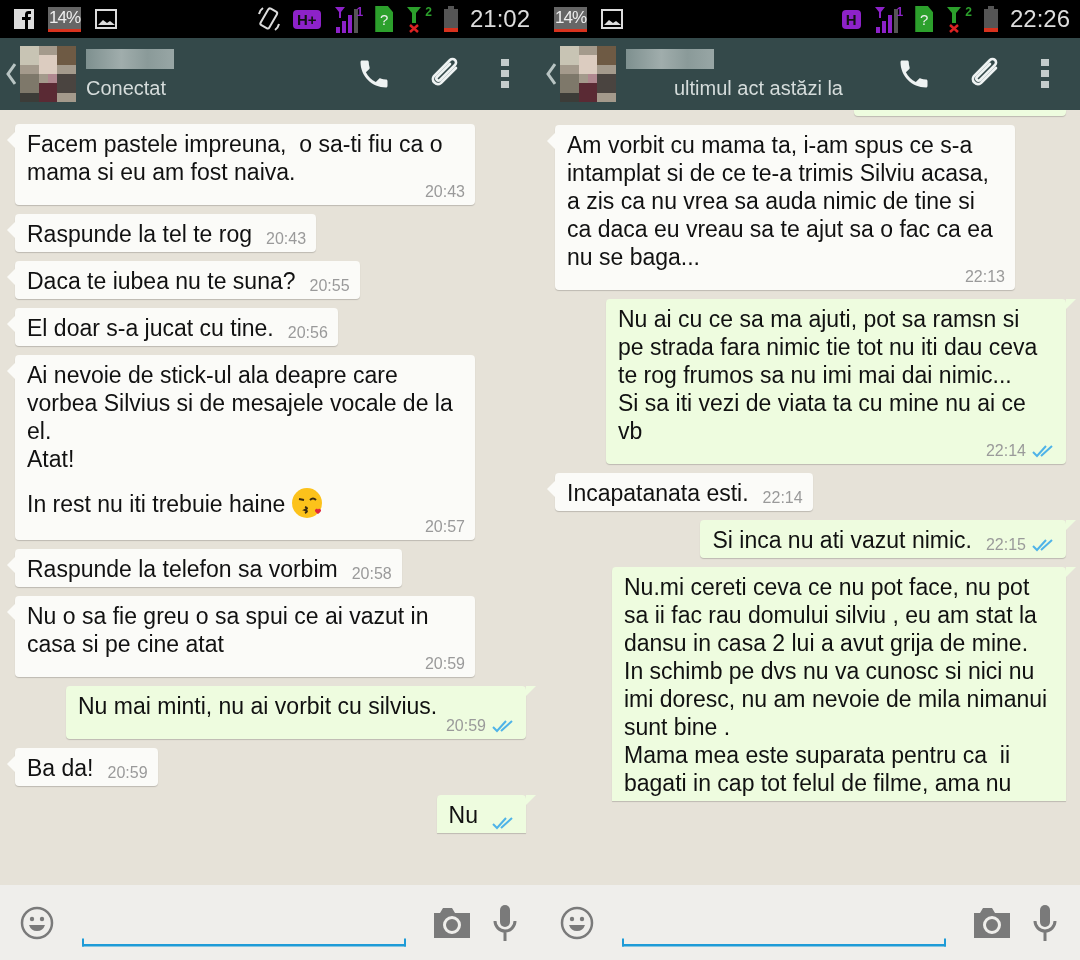 This screenshot has width=1080, height=960. What do you see at coordinates (836, 685) in the screenshot?
I see `message-text: Nu.mi cereti ceva ce nu pot face, nu pot sa ii fac rau domului silviu , eu am stat la dansu in casa 2 lui a avut grija de mine. In schimb pe dvs nu va cunosc si nici nu imi doresc, nu am nevoie de mila nimanui sunt bine . Mama mea este suparata pentru ca ii bagati in cap tot felul de filme, ama nu` at bounding box center [836, 685].